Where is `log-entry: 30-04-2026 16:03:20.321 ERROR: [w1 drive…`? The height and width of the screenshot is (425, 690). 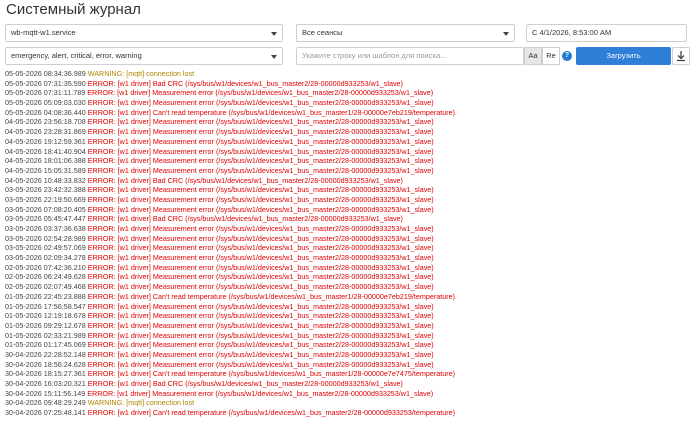 log-entry: 30-04-2026 16:03:20.321 ERROR: [w1 drive… is located at coordinates (346, 384).